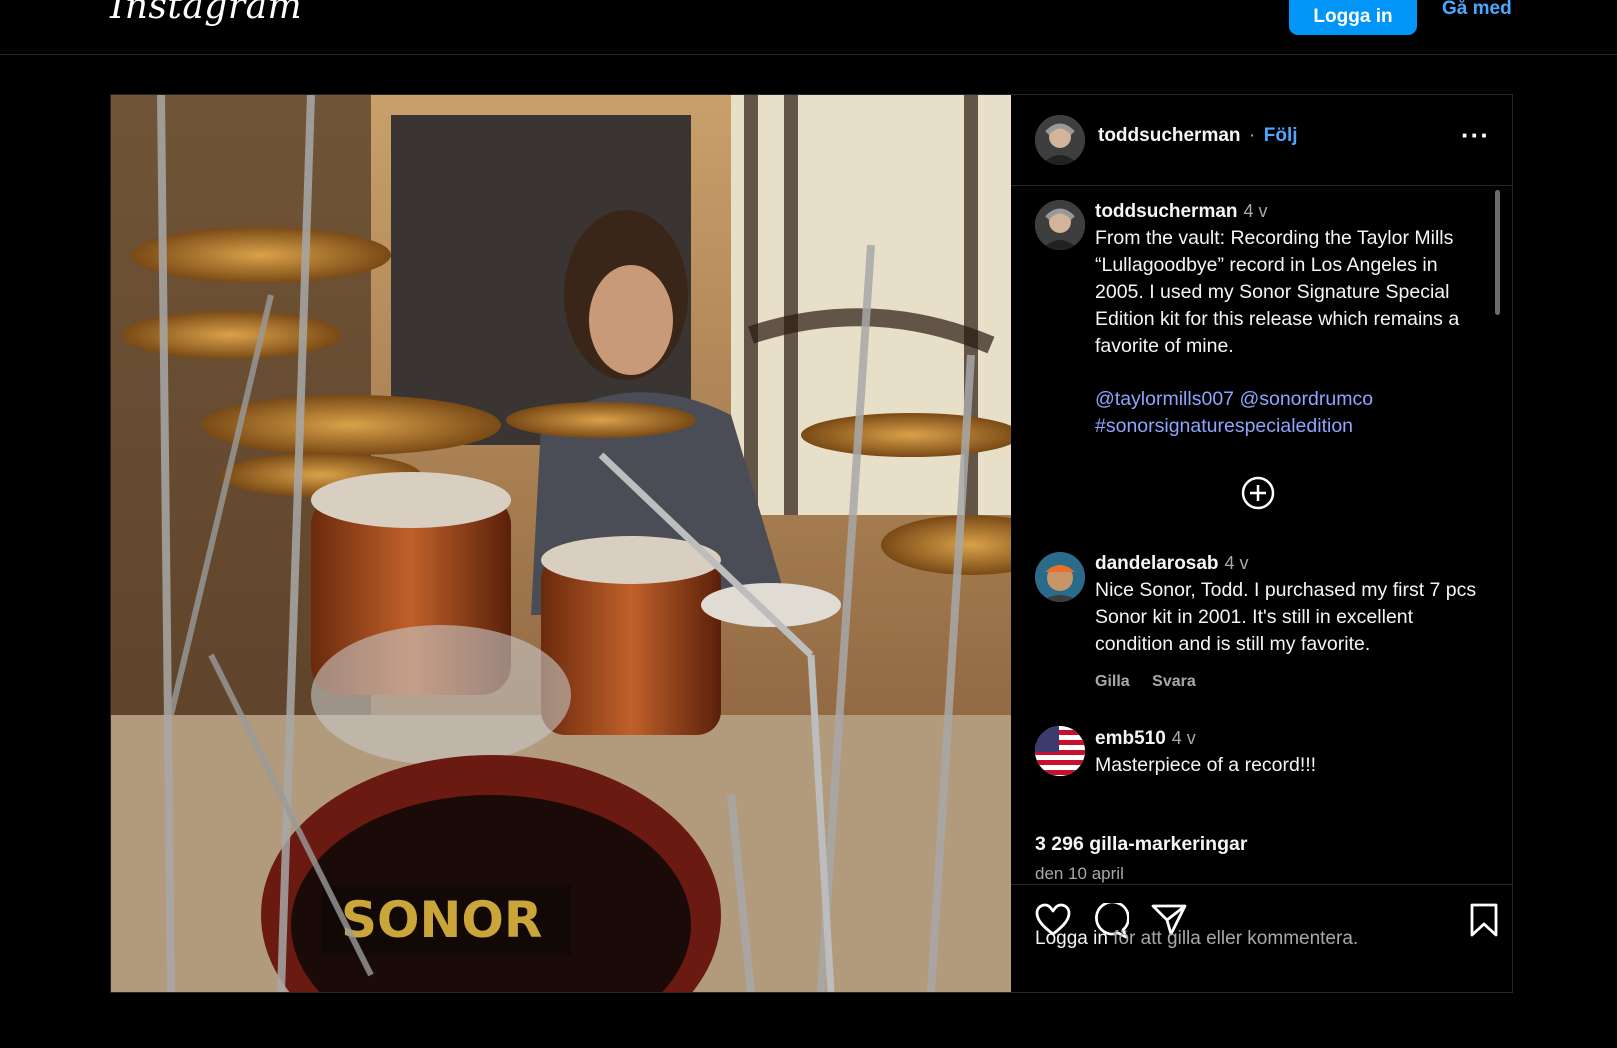 The height and width of the screenshot is (1048, 1617). What do you see at coordinates (1292, 681) in the screenshot?
I see `comment-actions: Gilla Svara` at bounding box center [1292, 681].